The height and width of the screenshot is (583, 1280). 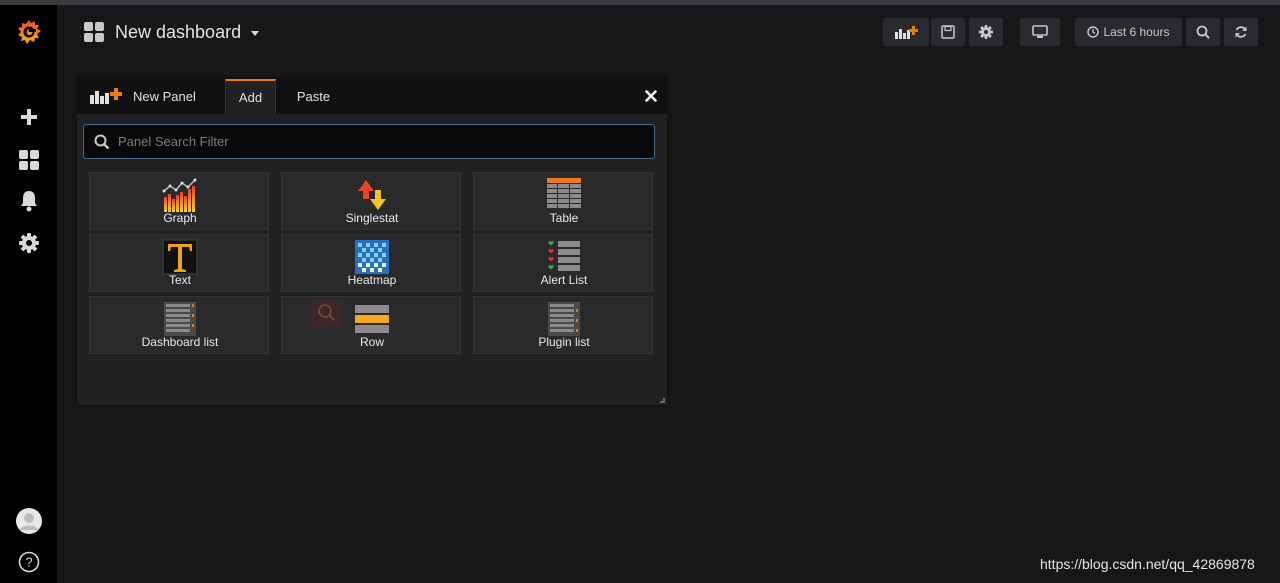 I want to click on panel-type-table: Table, so click(x=563, y=201).